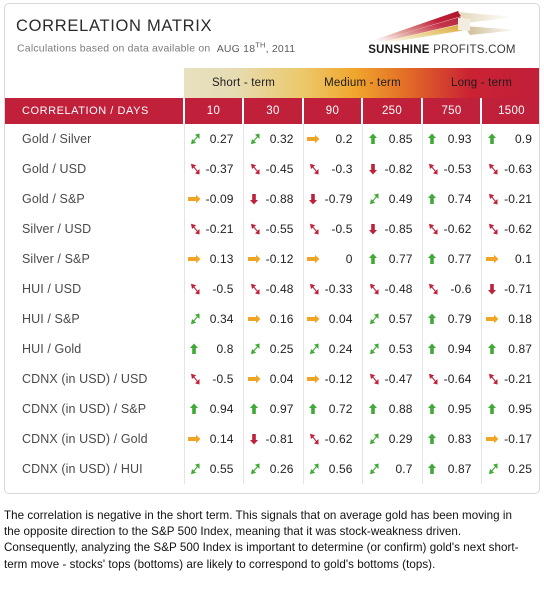 This screenshot has height=600, width=544. Describe the element at coordinates (391, 111) in the screenshot. I see `column-header-250: 250` at that location.